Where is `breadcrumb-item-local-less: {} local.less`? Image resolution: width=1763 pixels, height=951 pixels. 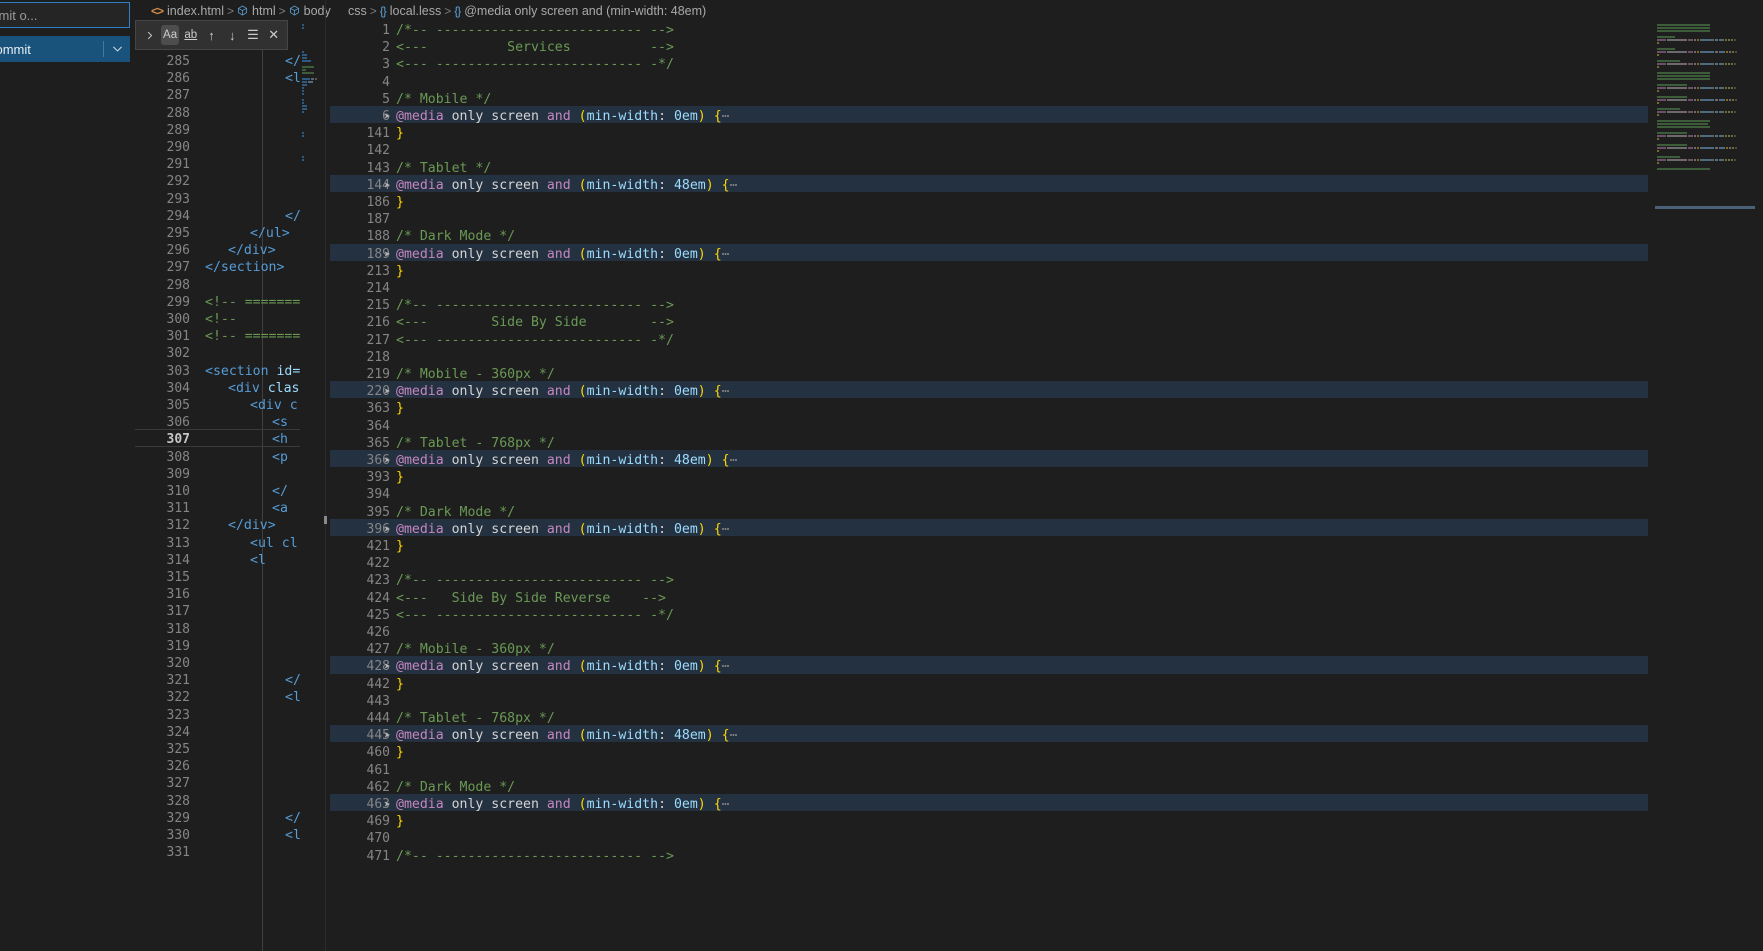
breadcrumb-item-local-less: {} local.less is located at coordinates (410, 11).